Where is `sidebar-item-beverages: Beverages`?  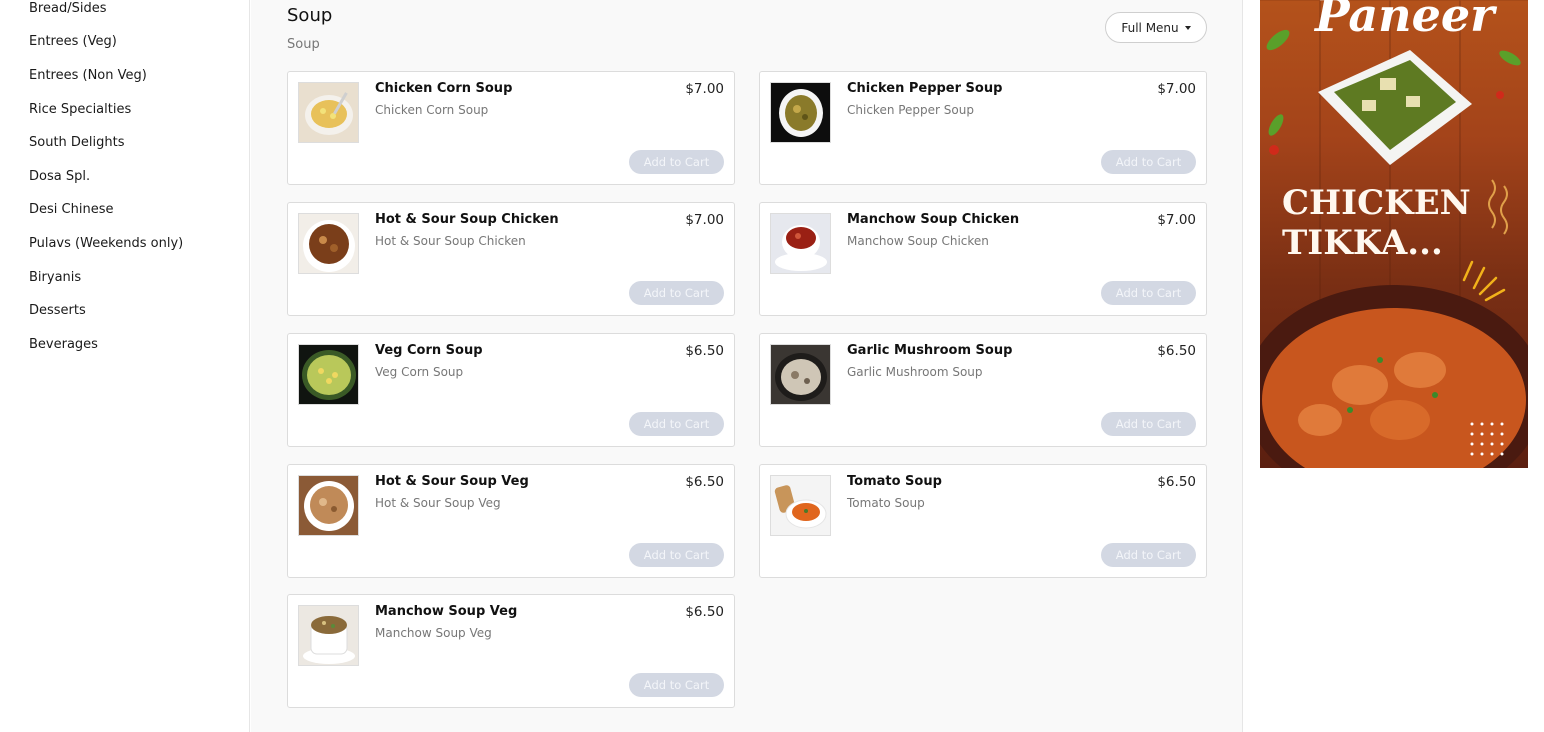 sidebar-item-beverages: Beverages is located at coordinates (63, 344).